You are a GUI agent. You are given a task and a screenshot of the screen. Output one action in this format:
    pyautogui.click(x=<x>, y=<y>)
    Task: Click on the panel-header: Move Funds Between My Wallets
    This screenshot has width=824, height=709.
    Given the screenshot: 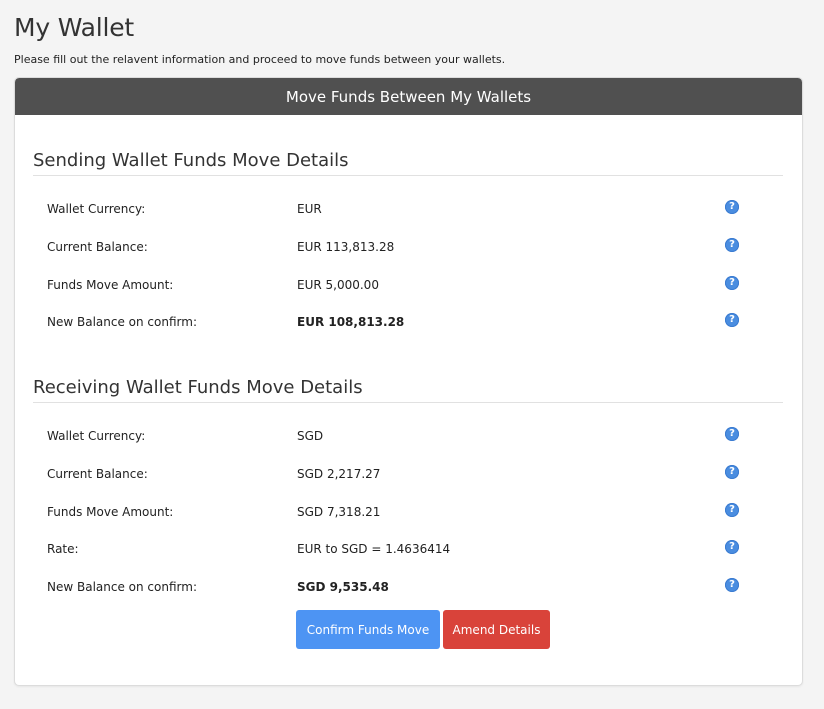 What is the action you would take?
    pyautogui.click(x=408, y=96)
    